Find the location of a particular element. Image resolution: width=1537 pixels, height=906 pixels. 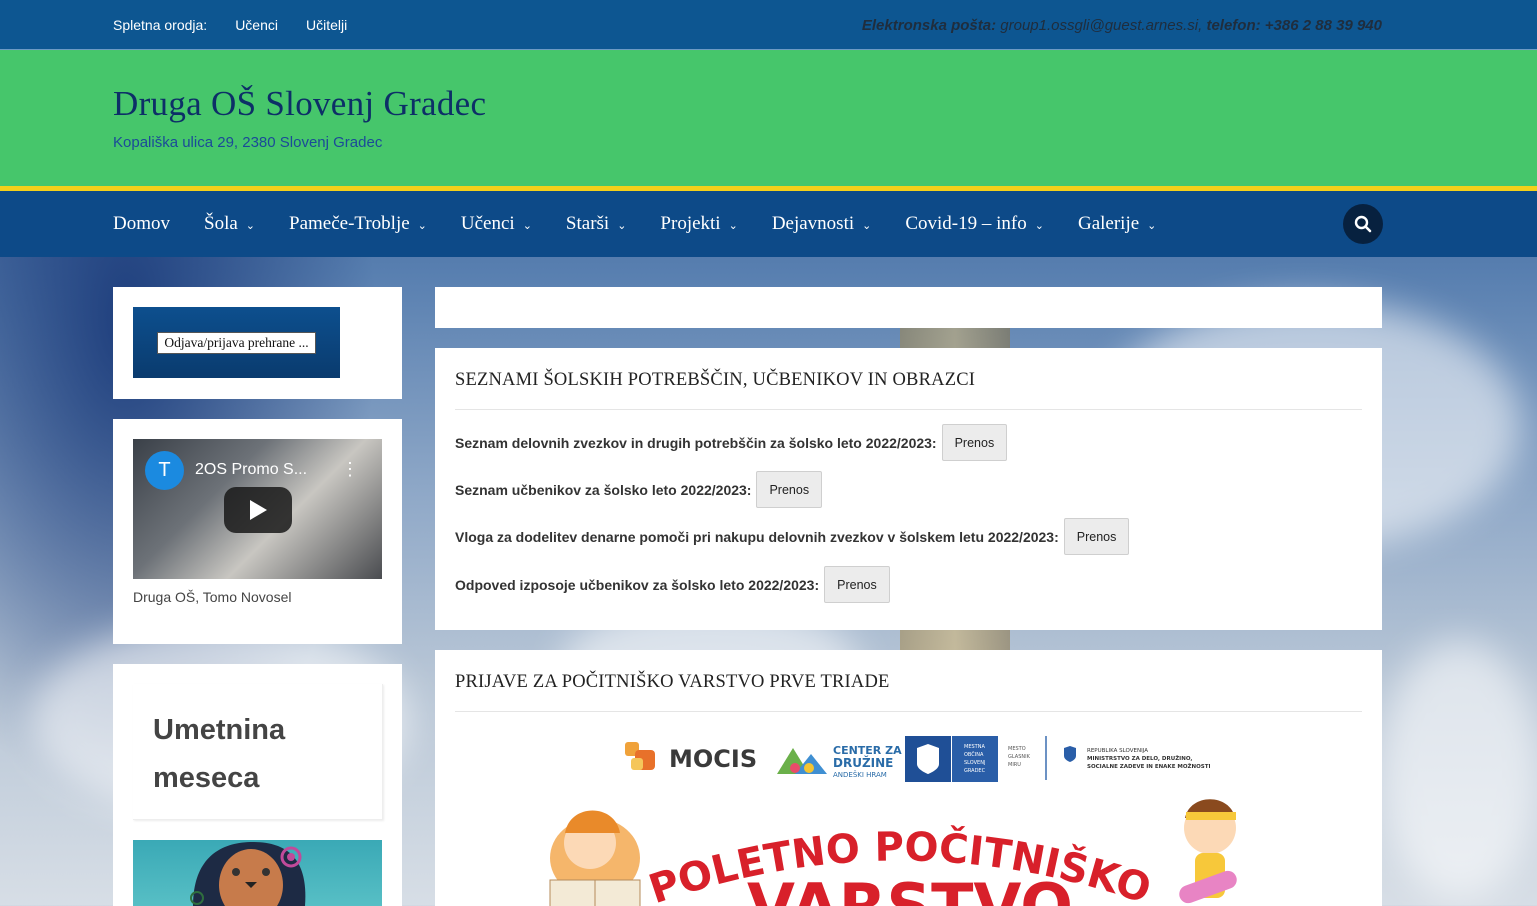

svg-text: ANDEŠKI HRAM is located at coordinates (860, 774).